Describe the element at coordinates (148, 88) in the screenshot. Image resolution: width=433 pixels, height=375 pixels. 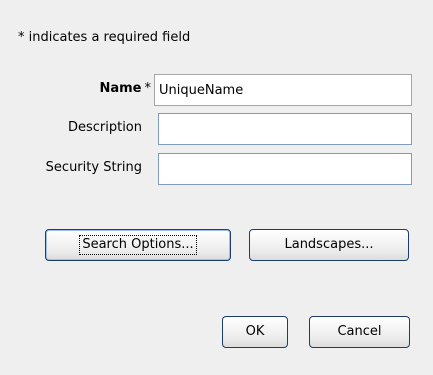
I see `required-marker: *` at that location.